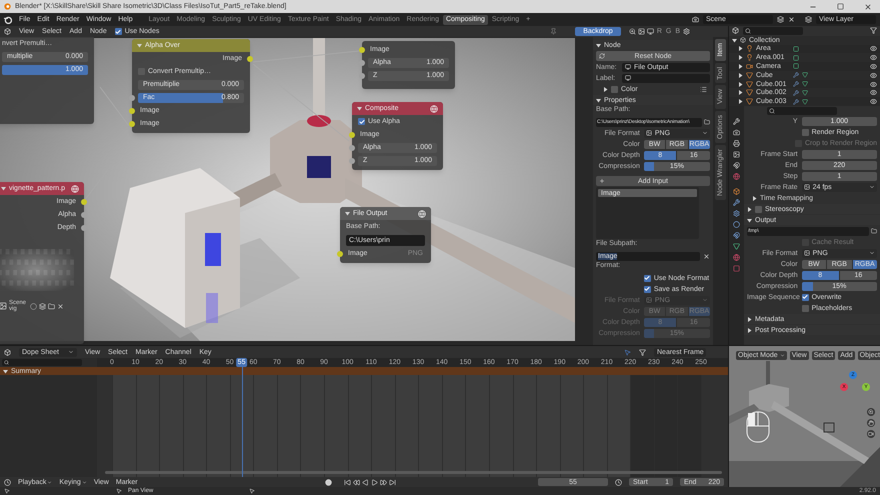 The image size is (880, 495). I want to click on refresh-icon, so click(602, 56).